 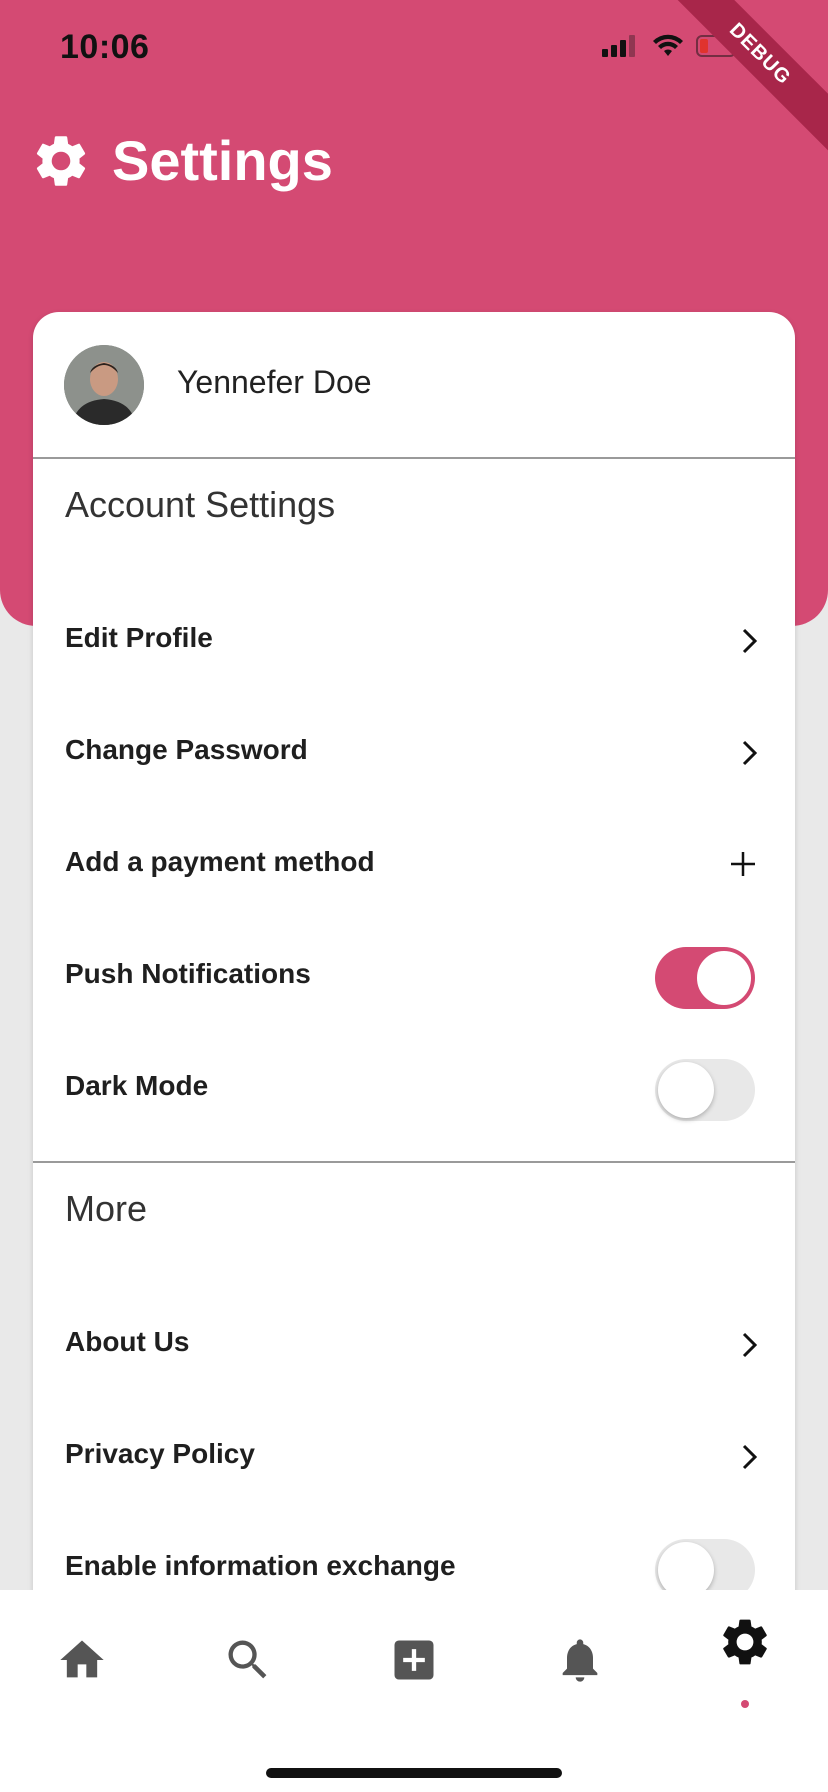 I want to click on push-notifications-toggle, so click(x=705, y=978).